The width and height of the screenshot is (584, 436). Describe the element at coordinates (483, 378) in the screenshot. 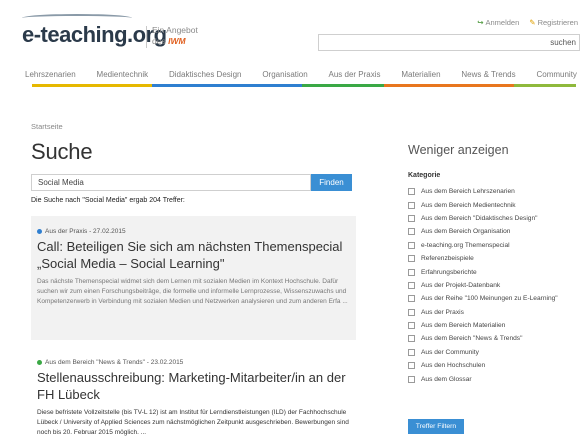

I see `category-item: Aus dem Glossar` at that location.